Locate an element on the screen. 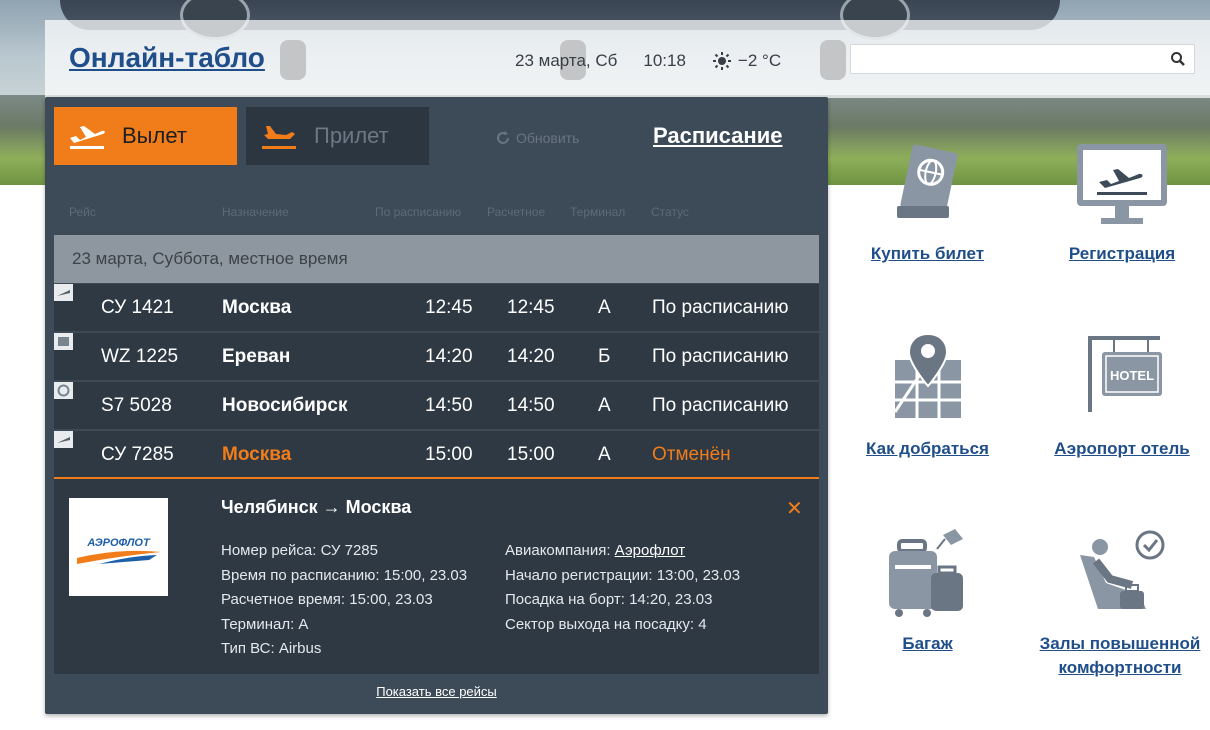 The image size is (1210, 730). flight-number: WZ 1225 is located at coordinates (140, 356).